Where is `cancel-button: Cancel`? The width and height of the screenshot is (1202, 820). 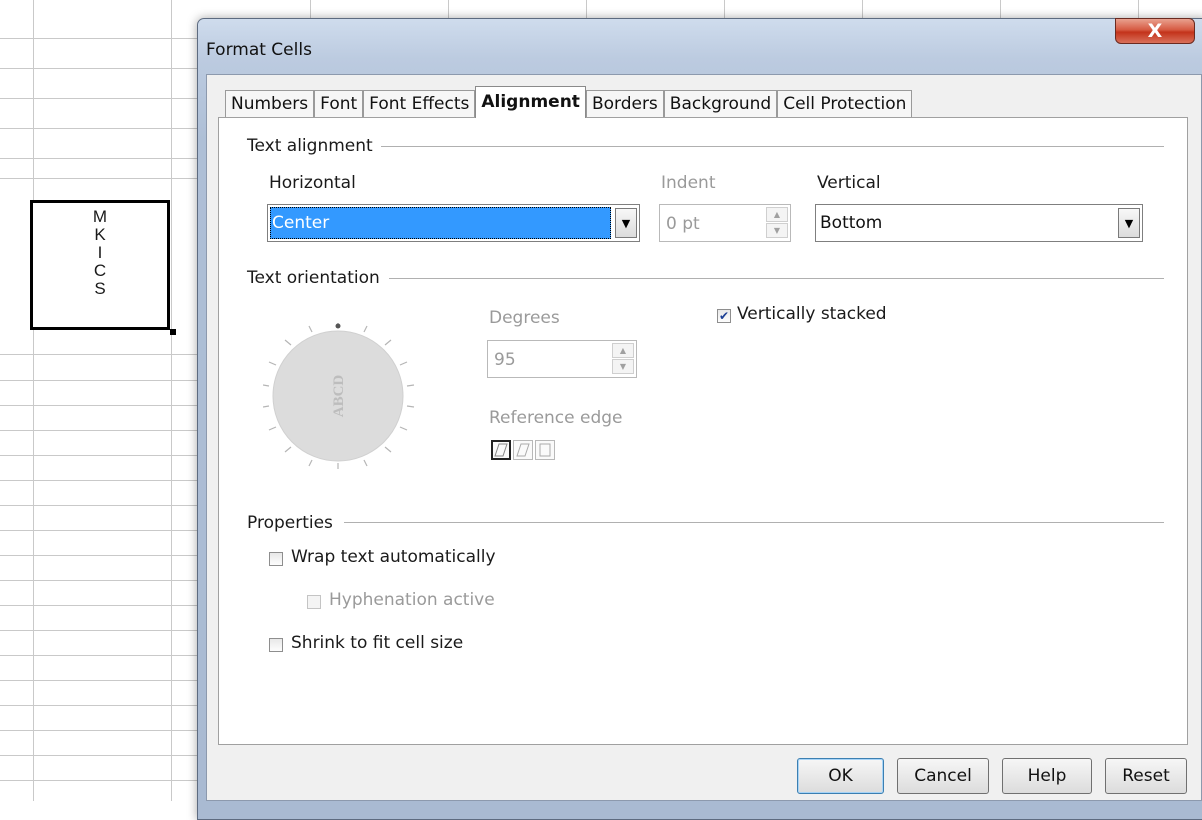
cancel-button: Cancel is located at coordinates (943, 776).